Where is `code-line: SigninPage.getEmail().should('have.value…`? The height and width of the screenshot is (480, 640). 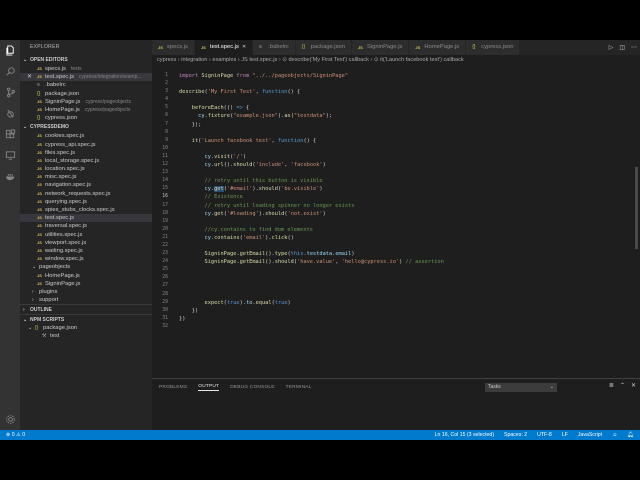
code-line: SigninPage.getEmail().should('have.value… is located at coordinates (404, 262).